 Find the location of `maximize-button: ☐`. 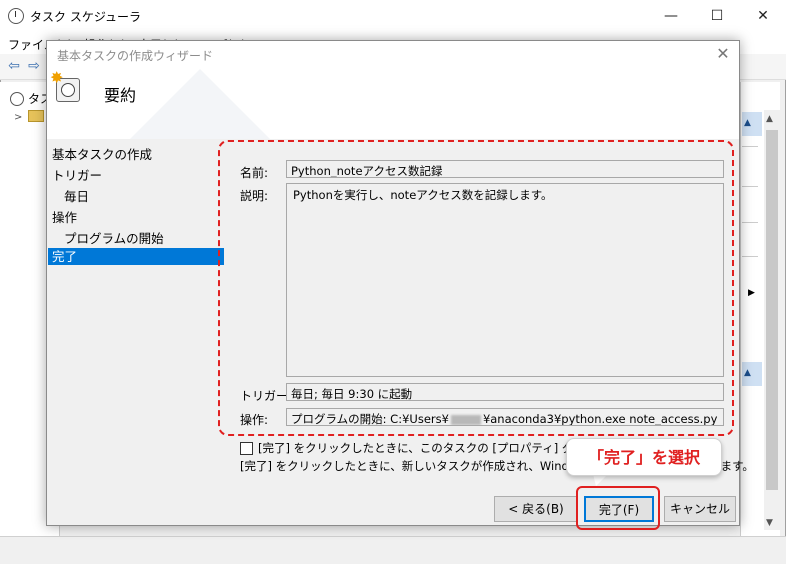

maximize-button: ☐ is located at coordinates (717, 16).